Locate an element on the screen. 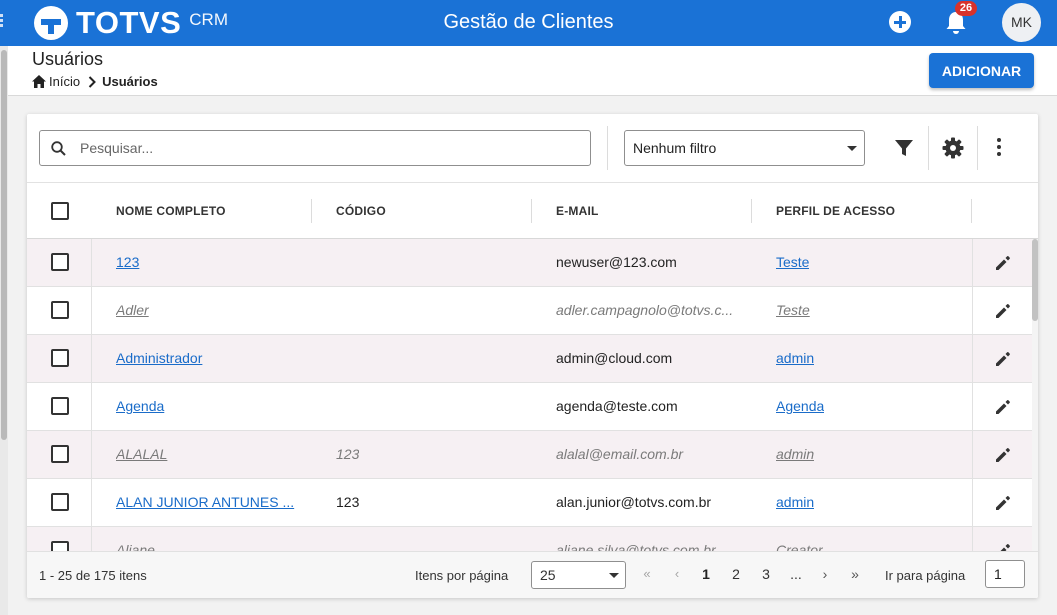 This screenshot has width=1057, height=615. more-vertical-icon is located at coordinates (999, 148).